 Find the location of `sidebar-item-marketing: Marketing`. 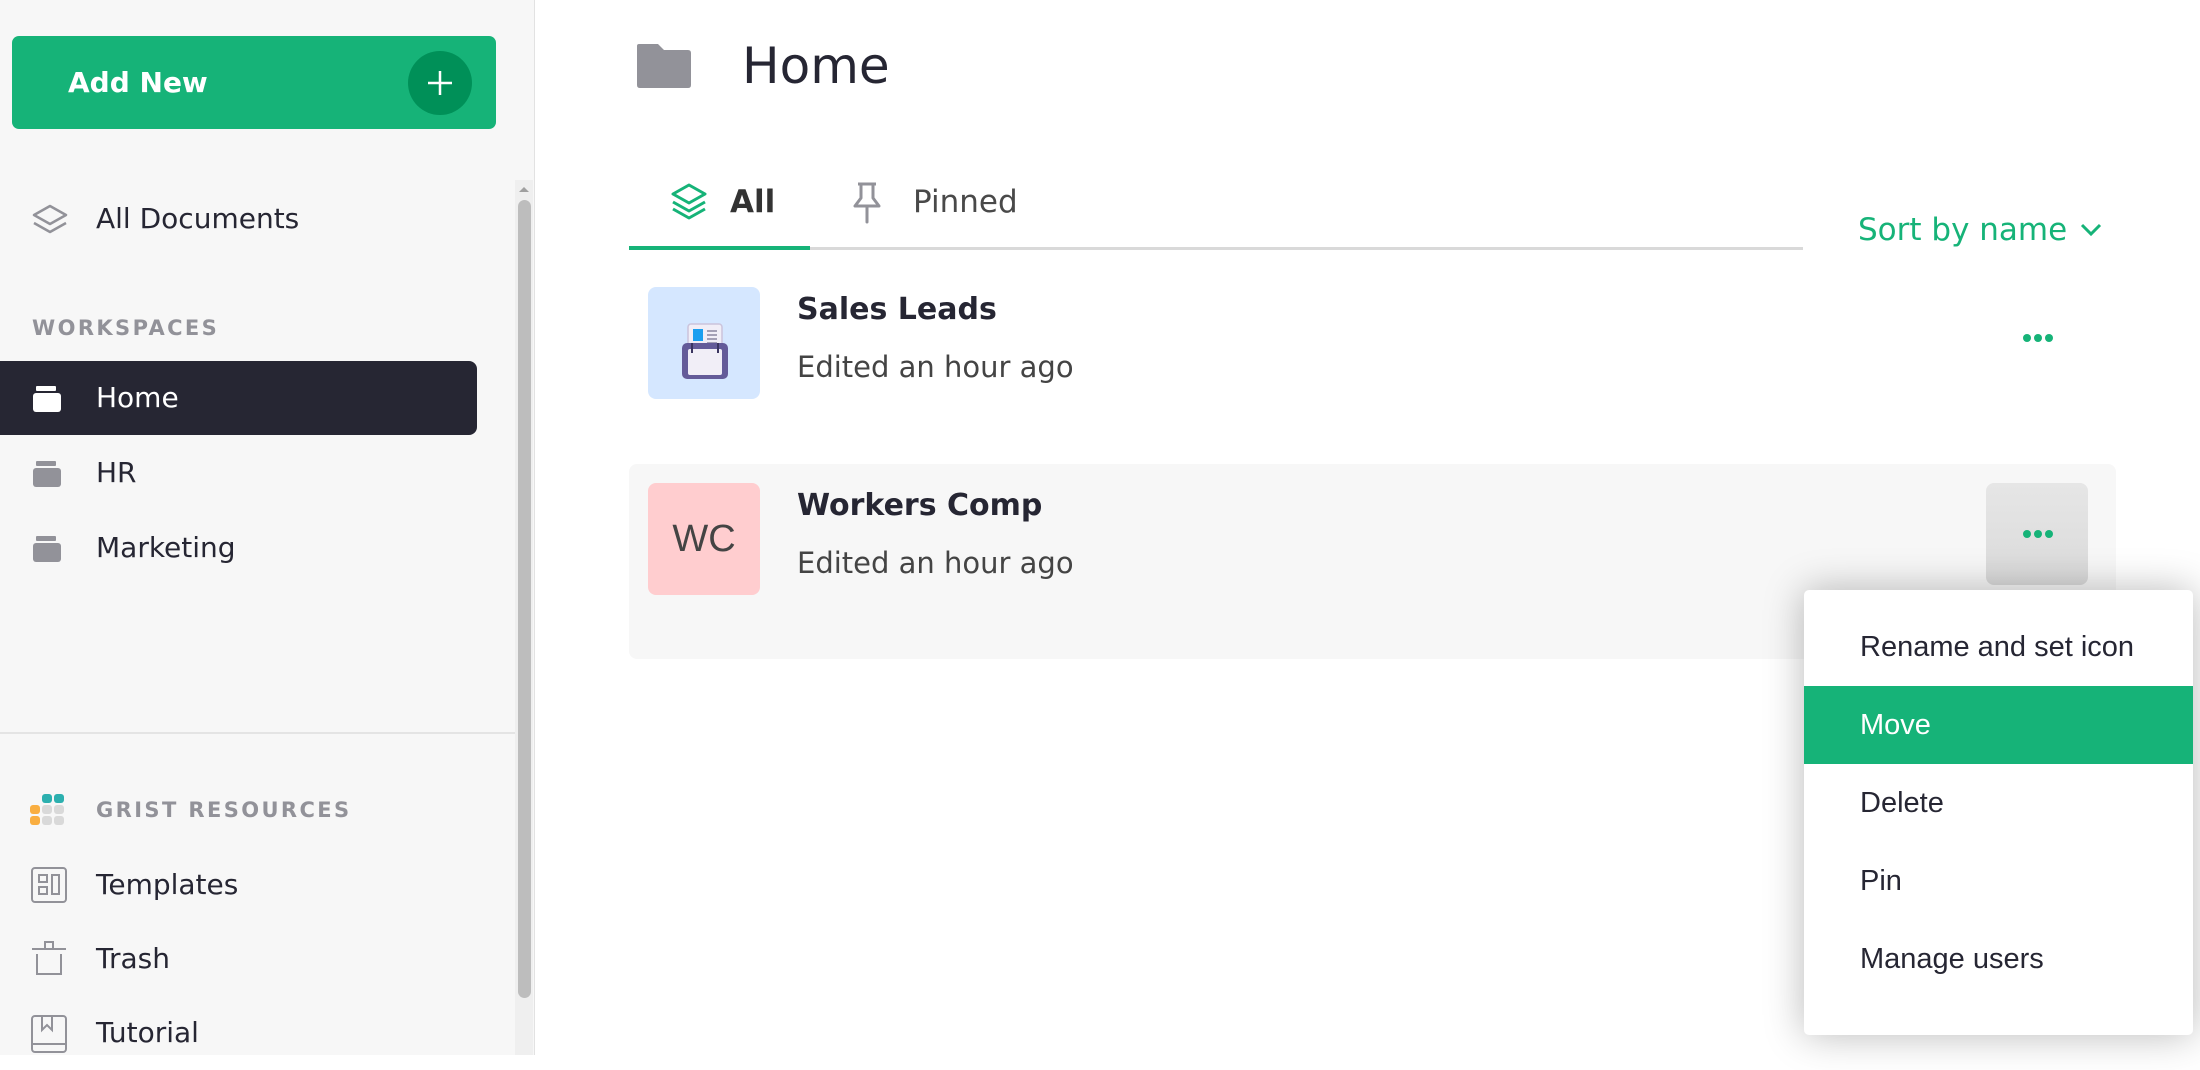

sidebar-item-marketing: Marketing is located at coordinates (238, 548).